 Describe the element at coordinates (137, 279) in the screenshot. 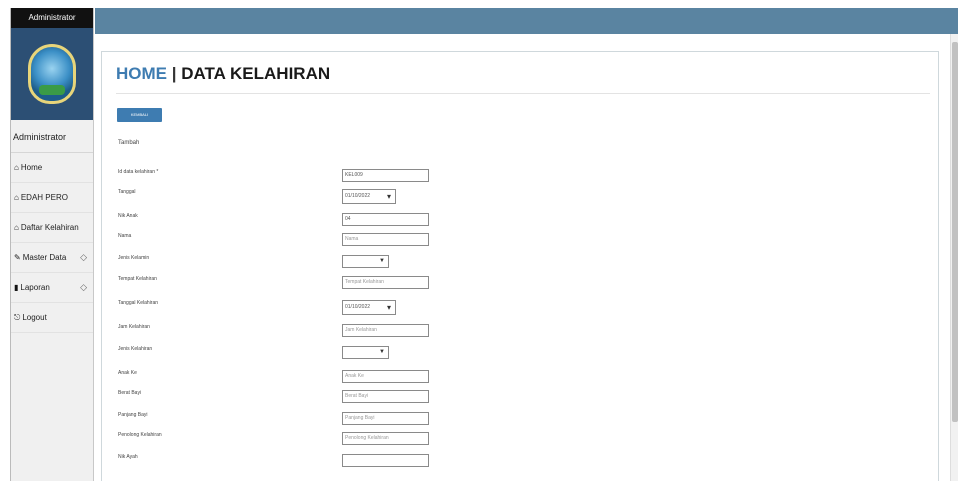

I see `field-label: Tempat Kelahiran` at that location.